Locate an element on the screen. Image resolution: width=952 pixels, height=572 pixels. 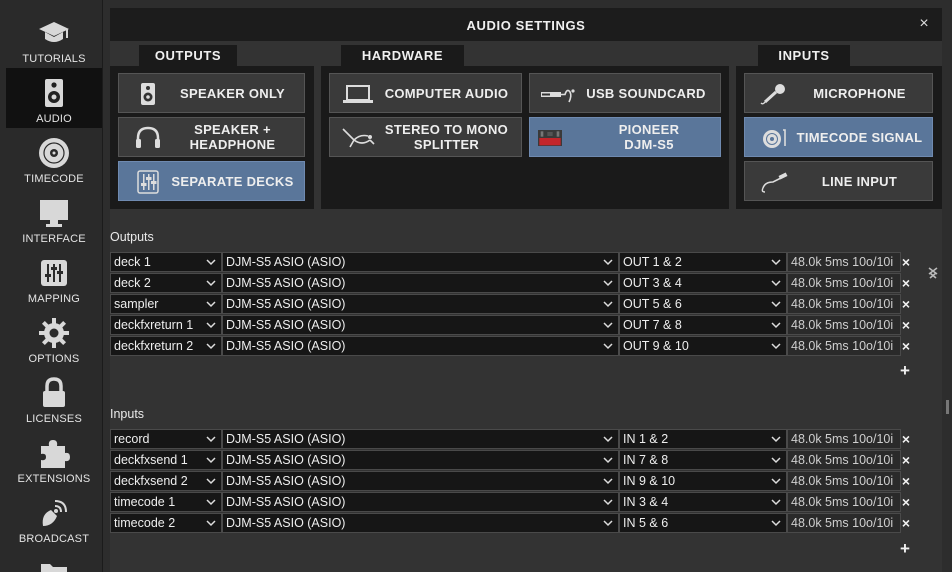
channel-select: timecode 2 is located at coordinates (166, 523).